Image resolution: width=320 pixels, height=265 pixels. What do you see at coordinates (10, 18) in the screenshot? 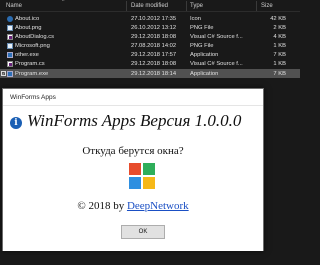
I see `ico-file-icon` at bounding box center [10, 18].